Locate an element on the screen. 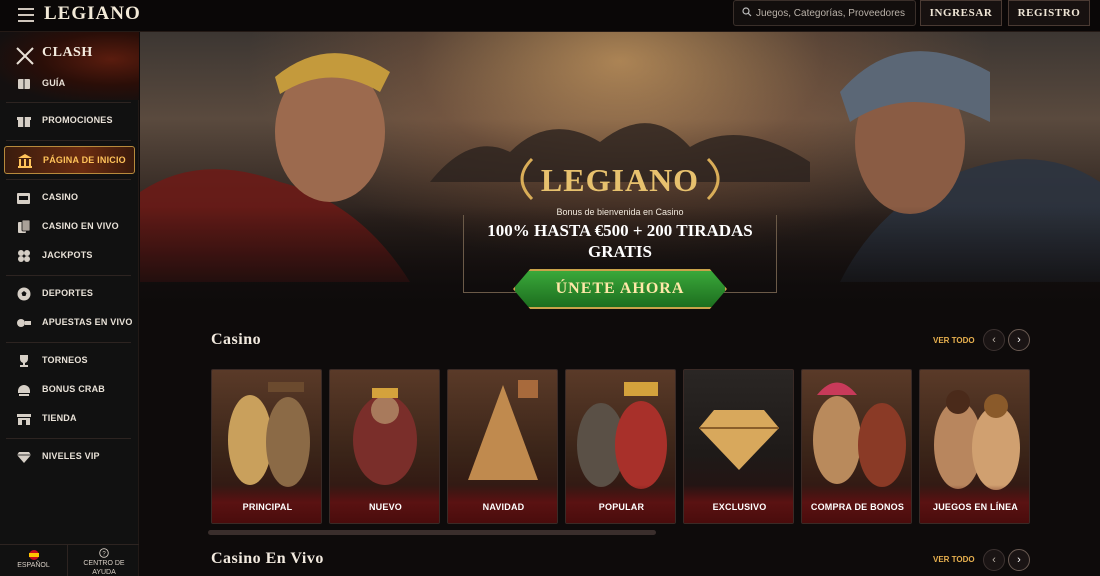 The image size is (1100, 576). search-input is located at coordinates (833, 13).